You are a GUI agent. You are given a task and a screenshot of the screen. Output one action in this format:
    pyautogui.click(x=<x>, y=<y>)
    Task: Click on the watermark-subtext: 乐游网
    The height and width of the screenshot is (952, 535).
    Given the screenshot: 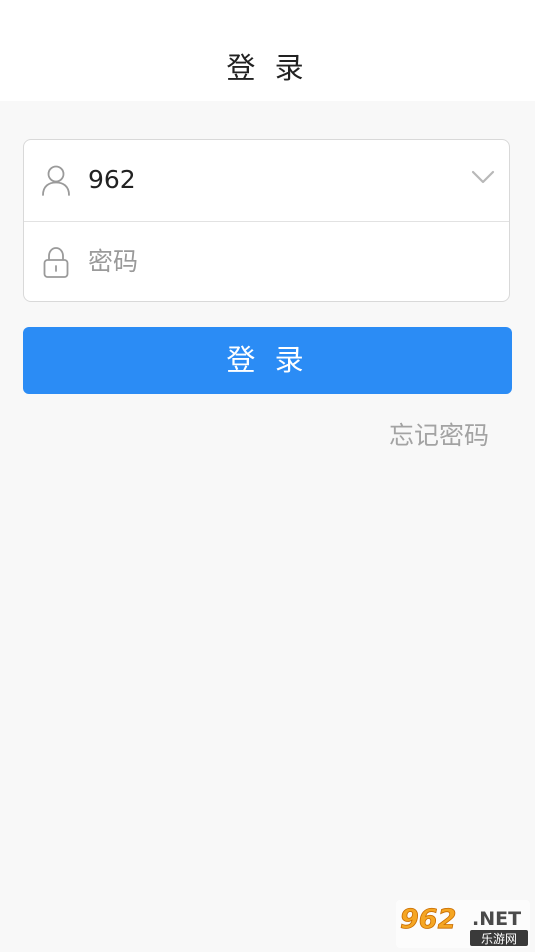 What is the action you would take?
    pyautogui.click(x=499, y=939)
    